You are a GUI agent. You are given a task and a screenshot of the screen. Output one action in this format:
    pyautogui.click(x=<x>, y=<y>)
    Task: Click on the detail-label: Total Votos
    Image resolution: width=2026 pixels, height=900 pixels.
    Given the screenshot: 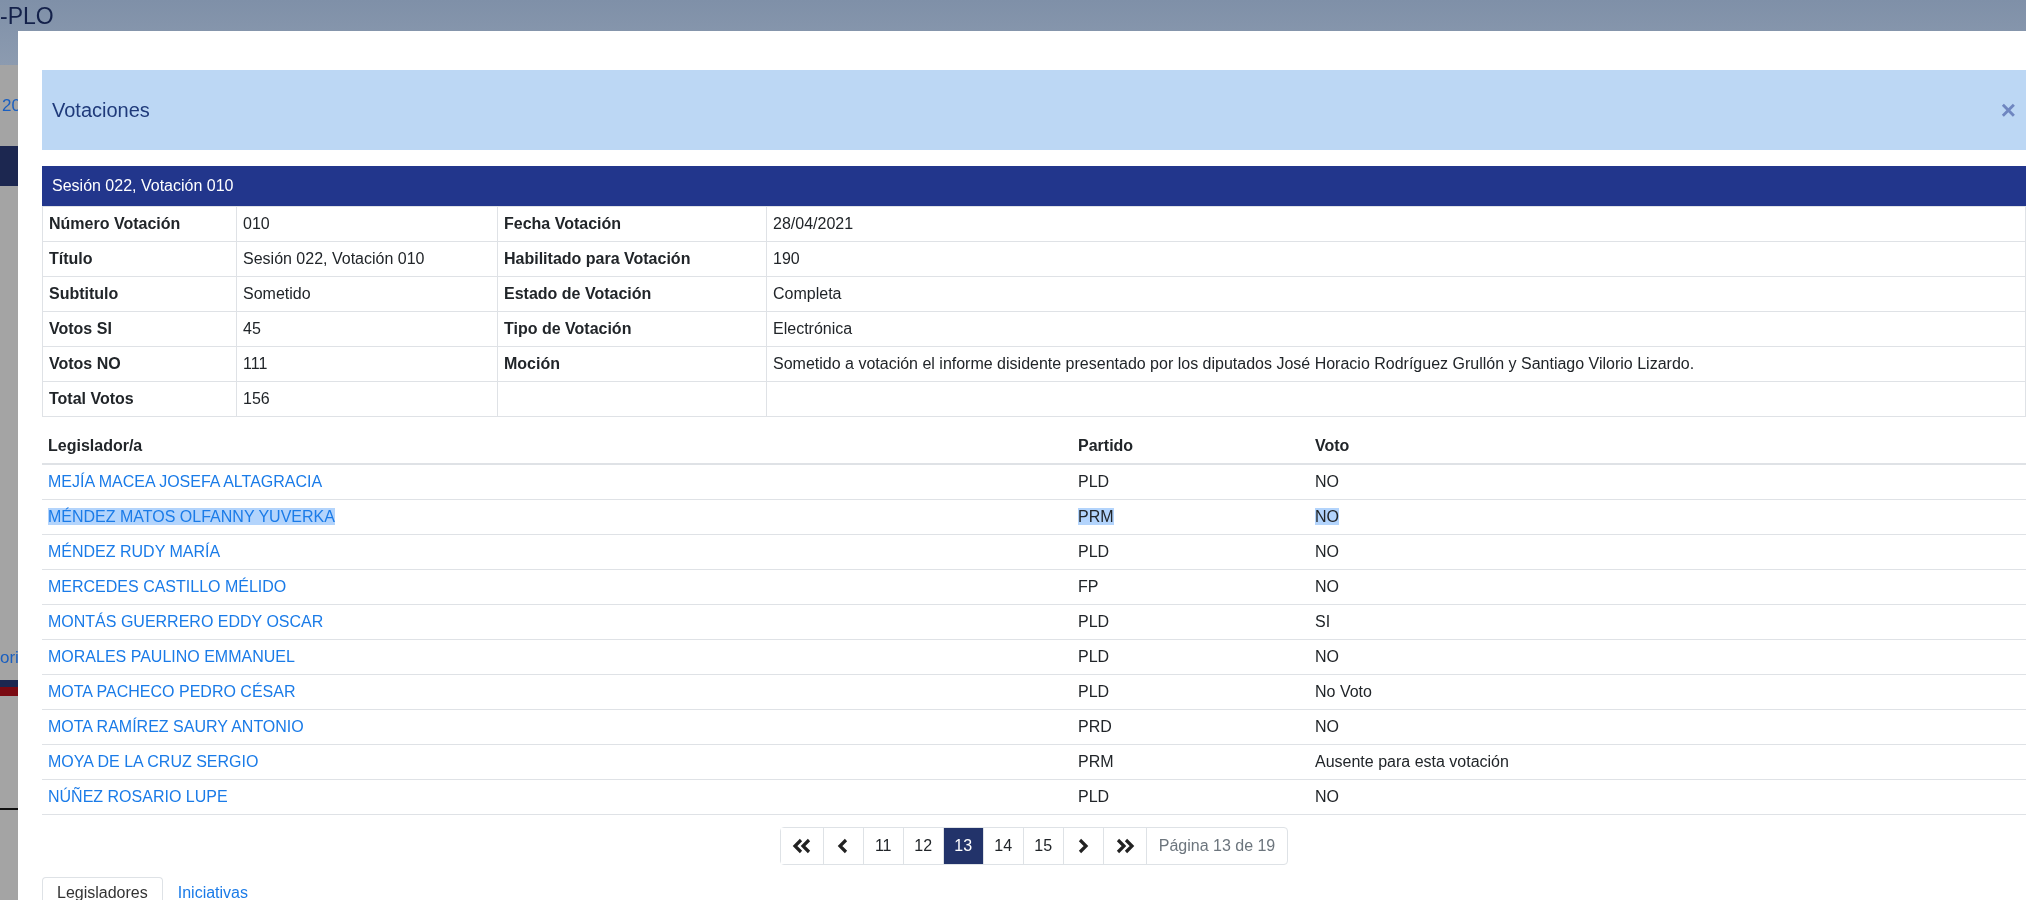 What is the action you would take?
    pyautogui.click(x=139, y=399)
    